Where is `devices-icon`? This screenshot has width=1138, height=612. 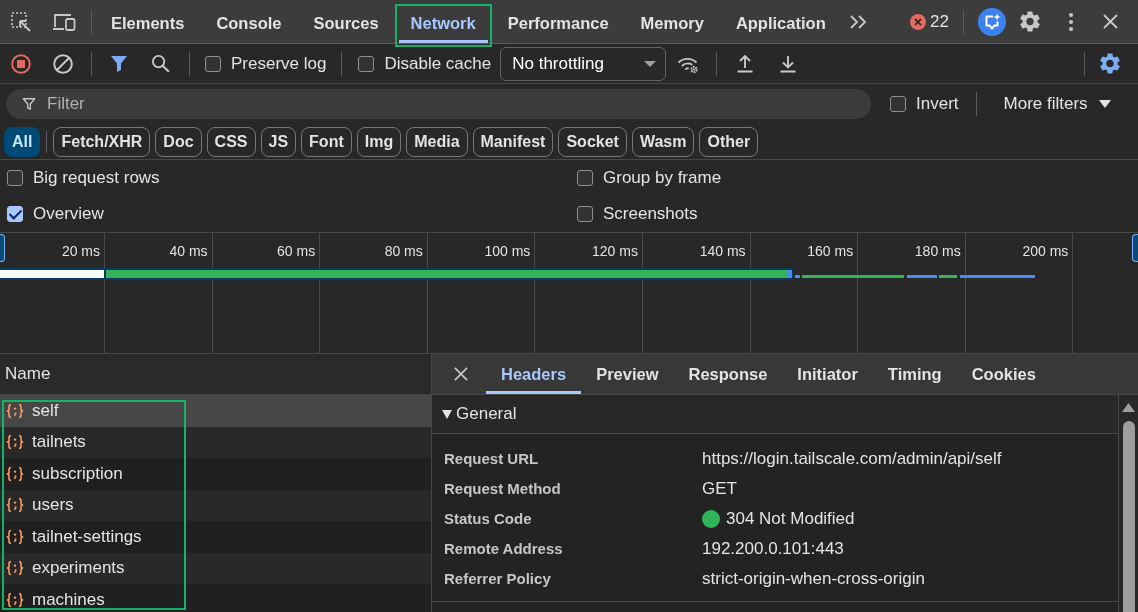 devices-icon is located at coordinates (64, 21).